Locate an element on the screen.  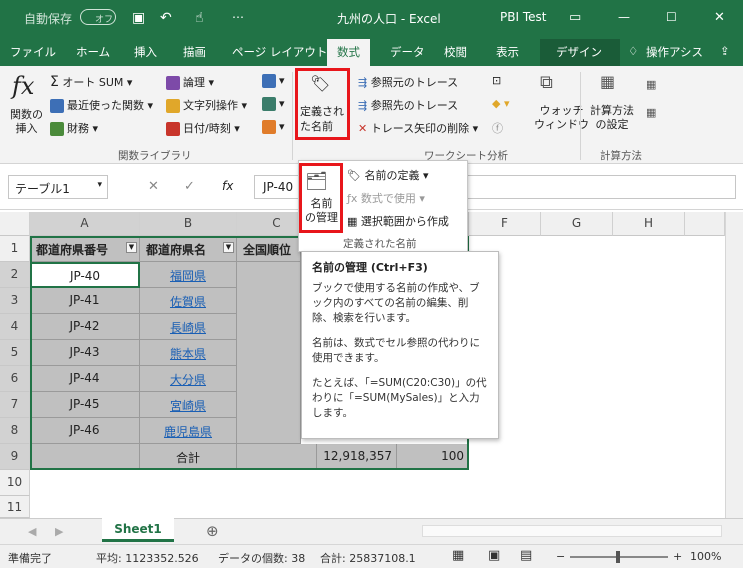
customize-qat-icon: ⋯ is located at coordinates (238, 17).